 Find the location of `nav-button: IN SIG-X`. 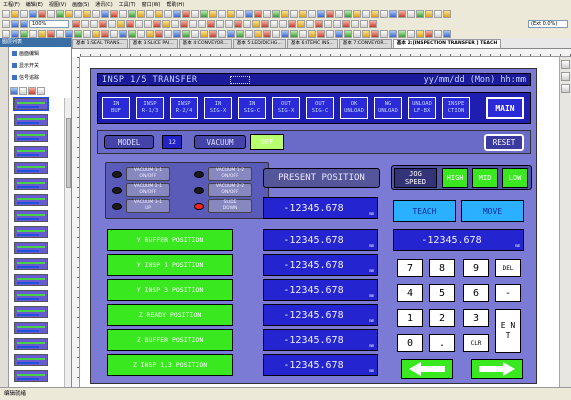

nav-button: IN SIG-X is located at coordinates (218, 108).